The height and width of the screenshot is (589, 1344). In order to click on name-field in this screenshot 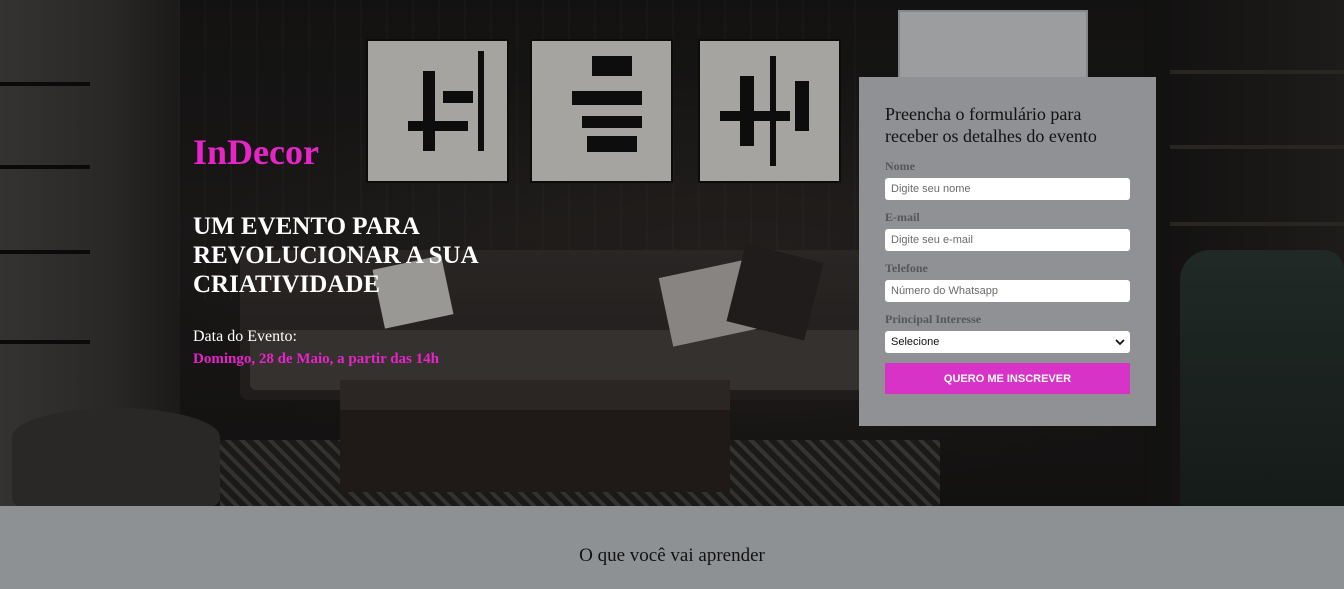, I will do `click(1007, 189)`.